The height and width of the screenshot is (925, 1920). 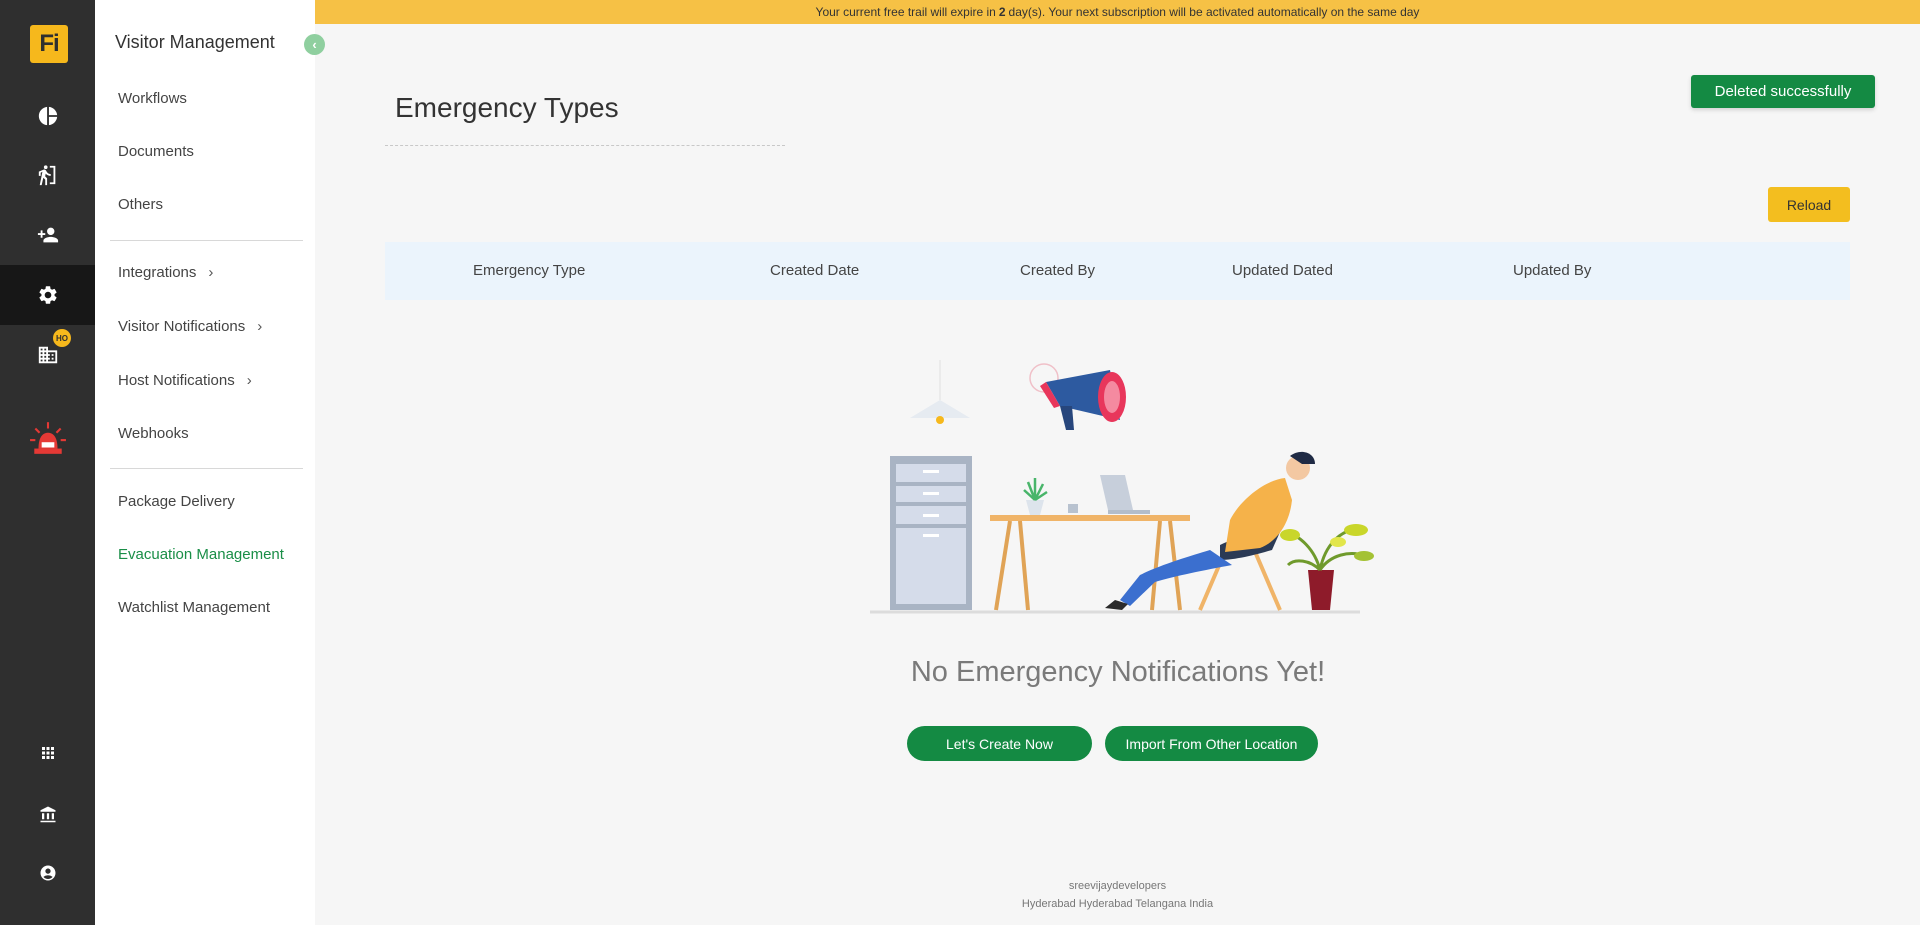 I want to click on column-header-emergency-type: Emergency Type, so click(x=529, y=270).